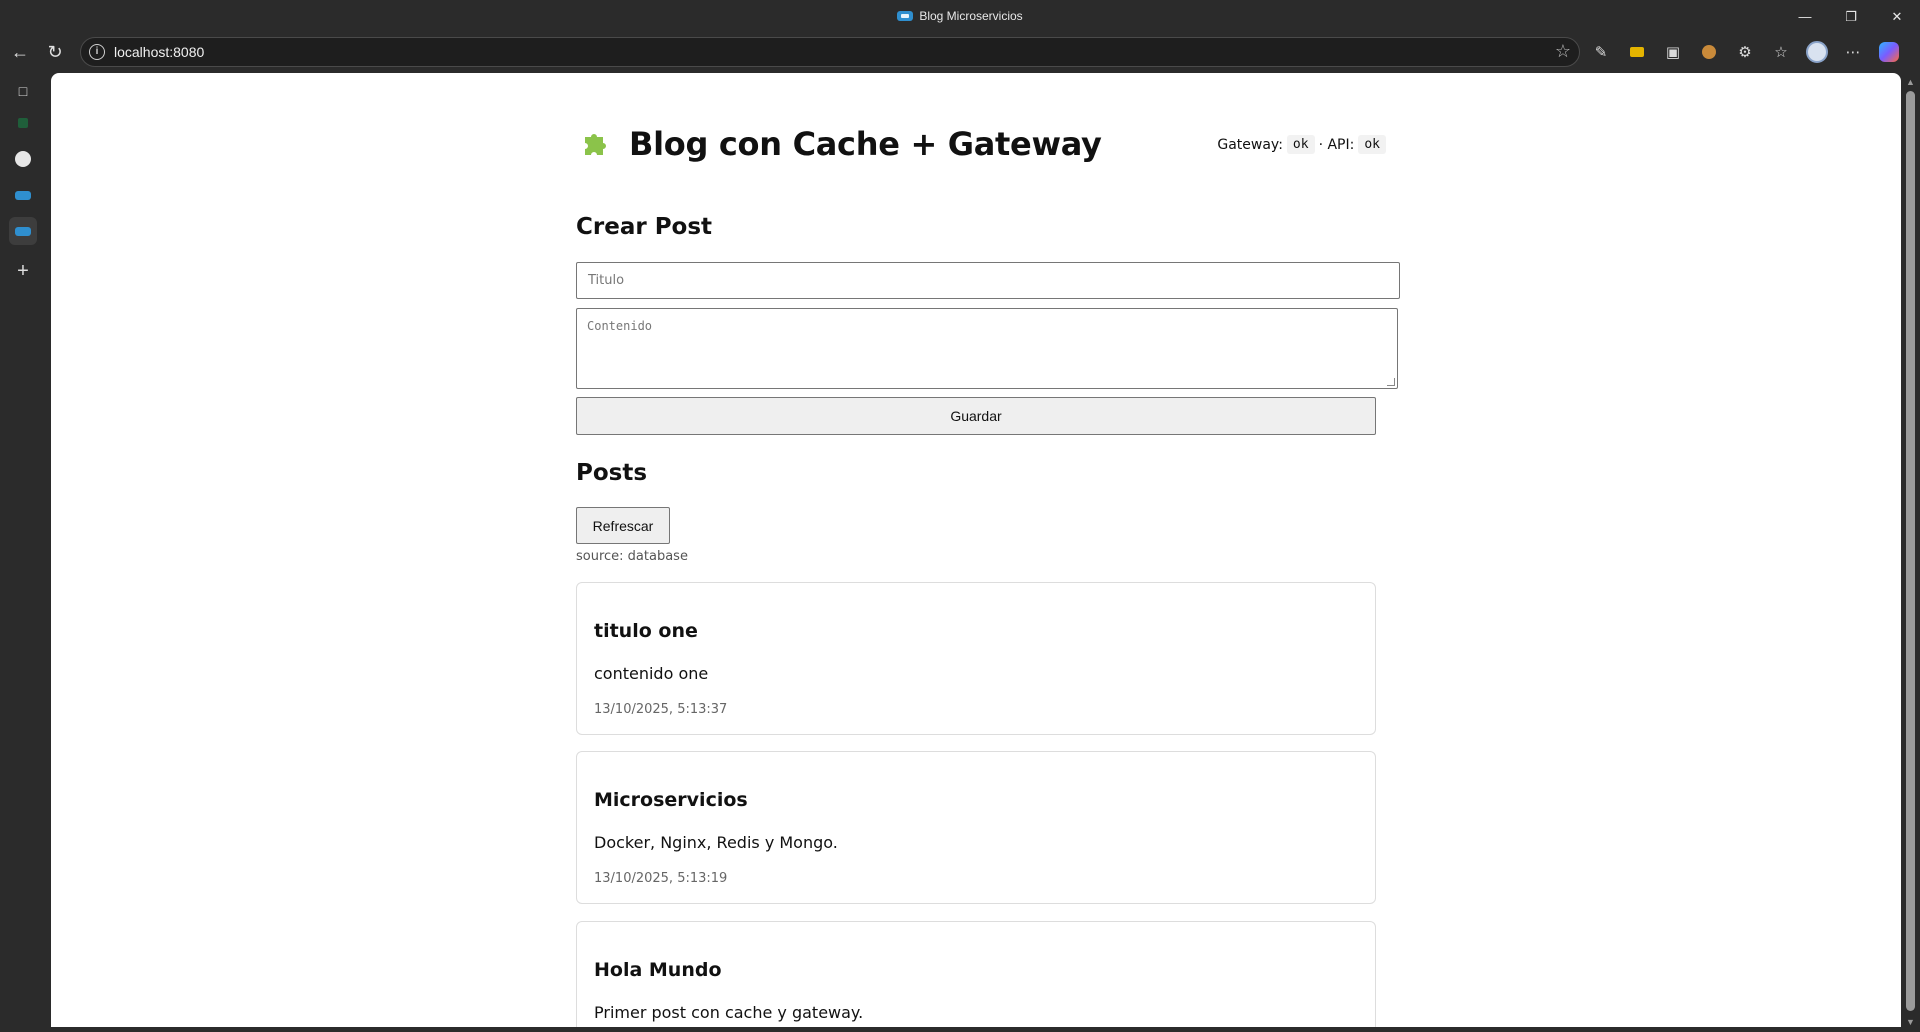 The width and height of the screenshot is (1920, 1032). I want to click on window-title: Blog Microservicios, so click(960, 16).